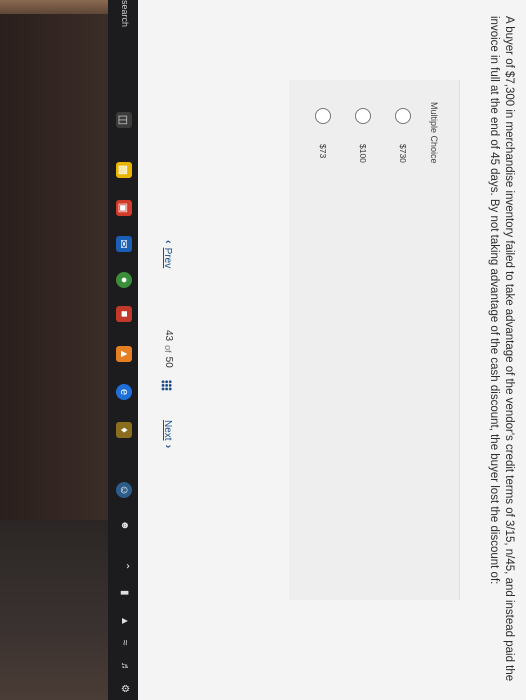 The image size is (526, 700). What do you see at coordinates (168, 242) in the screenshot?
I see `chevron-left-icon: ‹` at bounding box center [168, 242].